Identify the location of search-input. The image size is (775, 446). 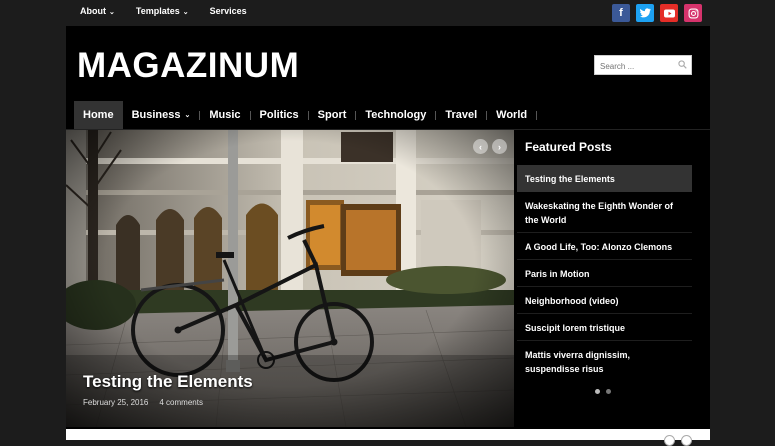
(635, 66).